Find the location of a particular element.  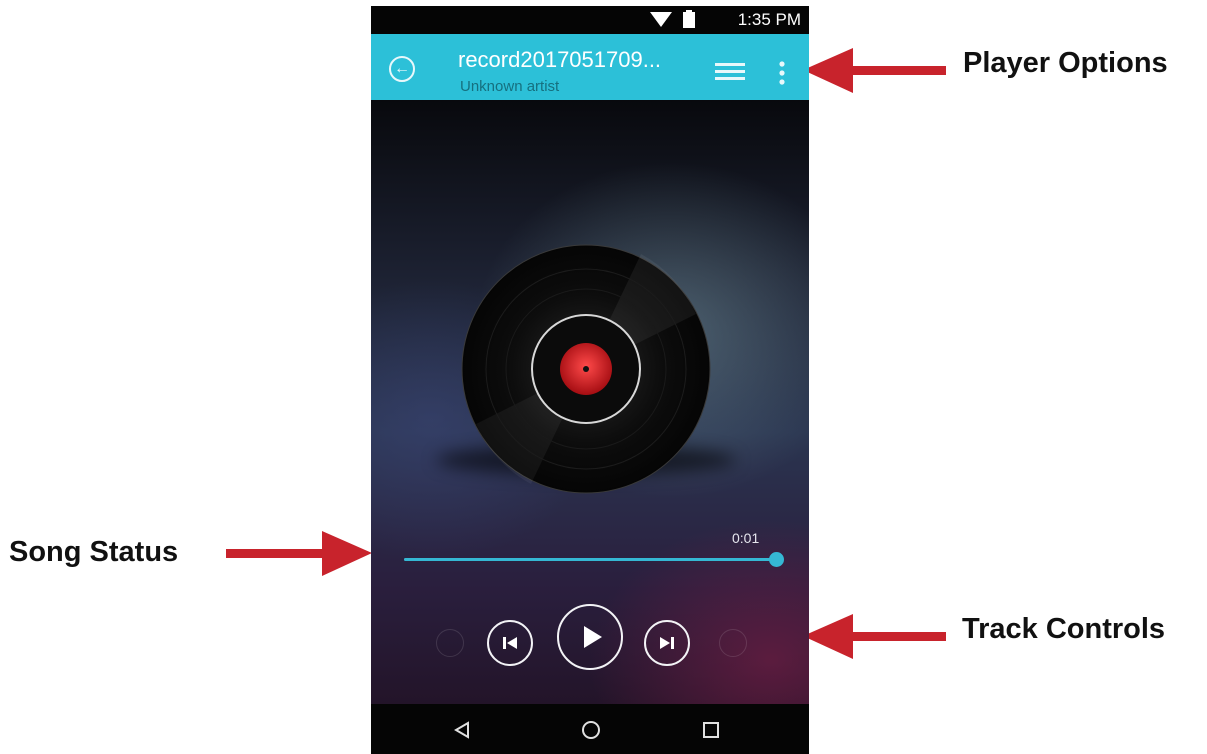

skip-next-icon is located at coordinates (667, 643).